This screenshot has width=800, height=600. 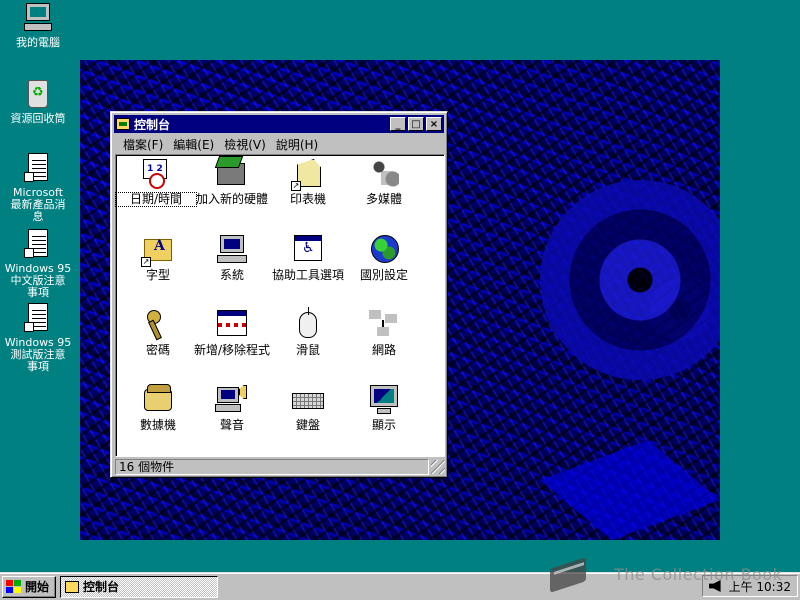 What do you see at coordinates (383, 275) in the screenshot?
I see `cp-item-label: 國別設定` at bounding box center [383, 275].